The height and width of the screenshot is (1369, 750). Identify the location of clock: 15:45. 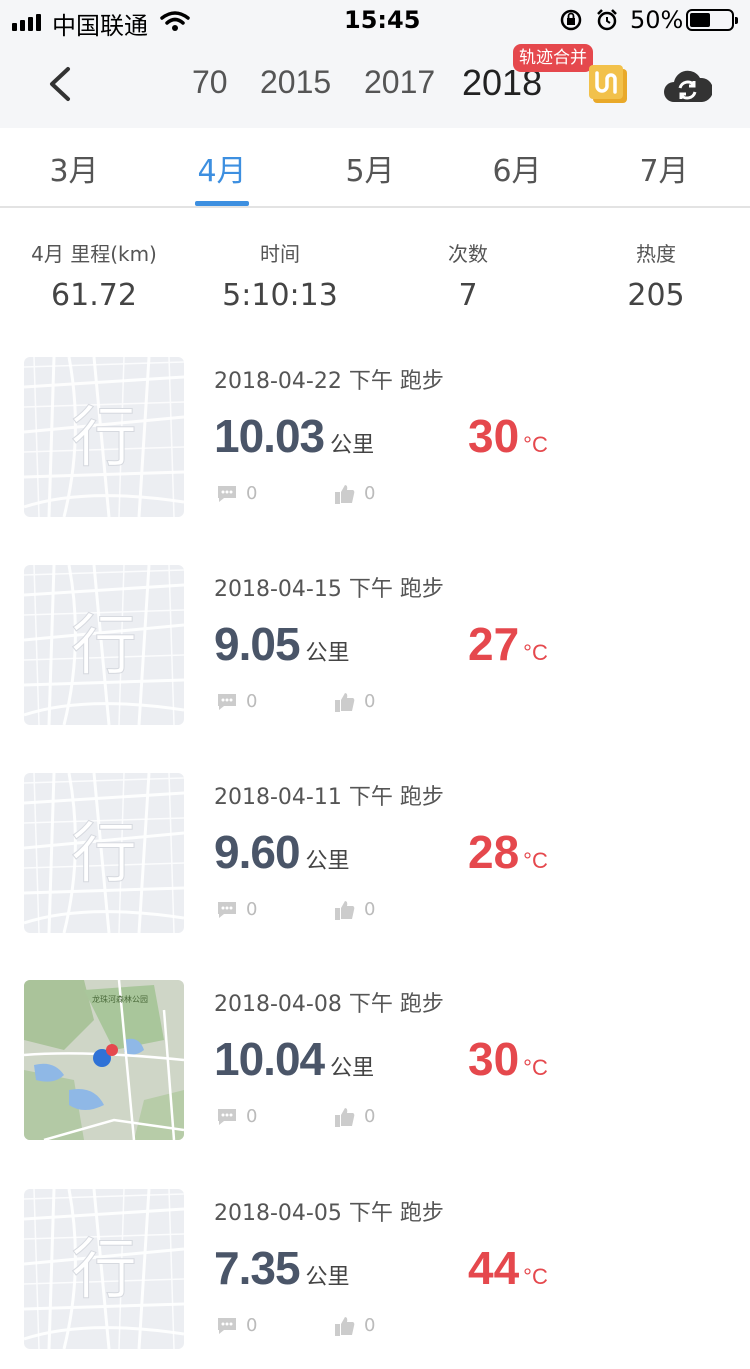
(382, 20).